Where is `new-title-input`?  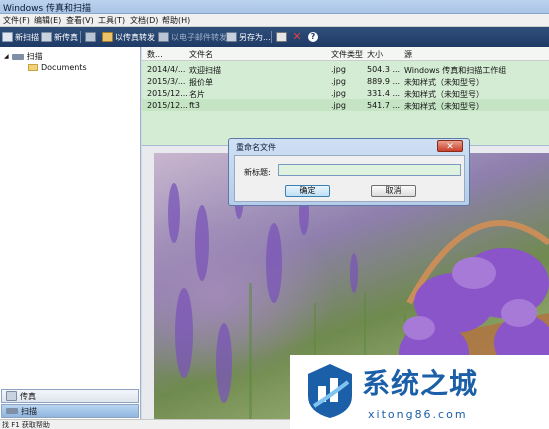 new-title-input is located at coordinates (369, 170).